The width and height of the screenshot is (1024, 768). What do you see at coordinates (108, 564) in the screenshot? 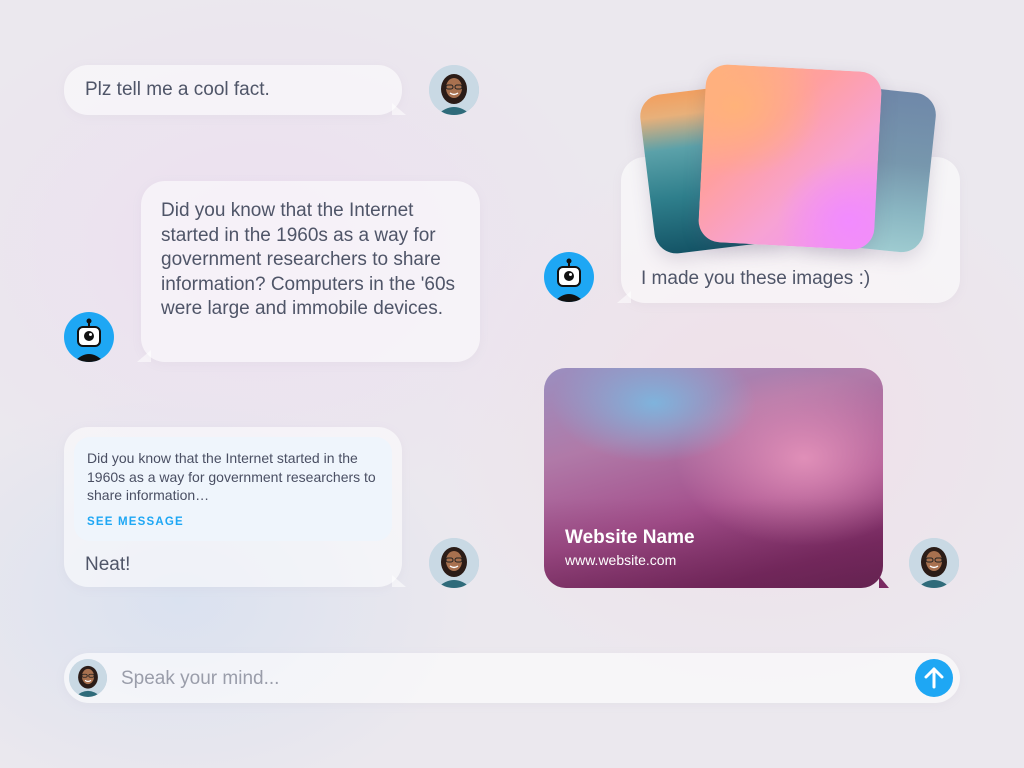
I see `message-text: Neat!` at bounding box center [108, 564].